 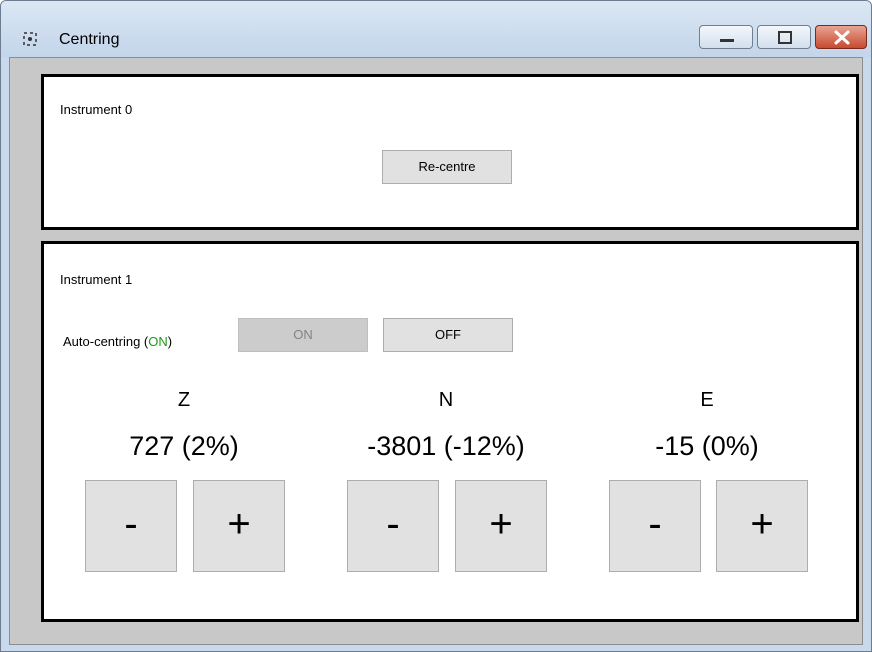 I want to click on minimize-button, so click(x=726, y=37).